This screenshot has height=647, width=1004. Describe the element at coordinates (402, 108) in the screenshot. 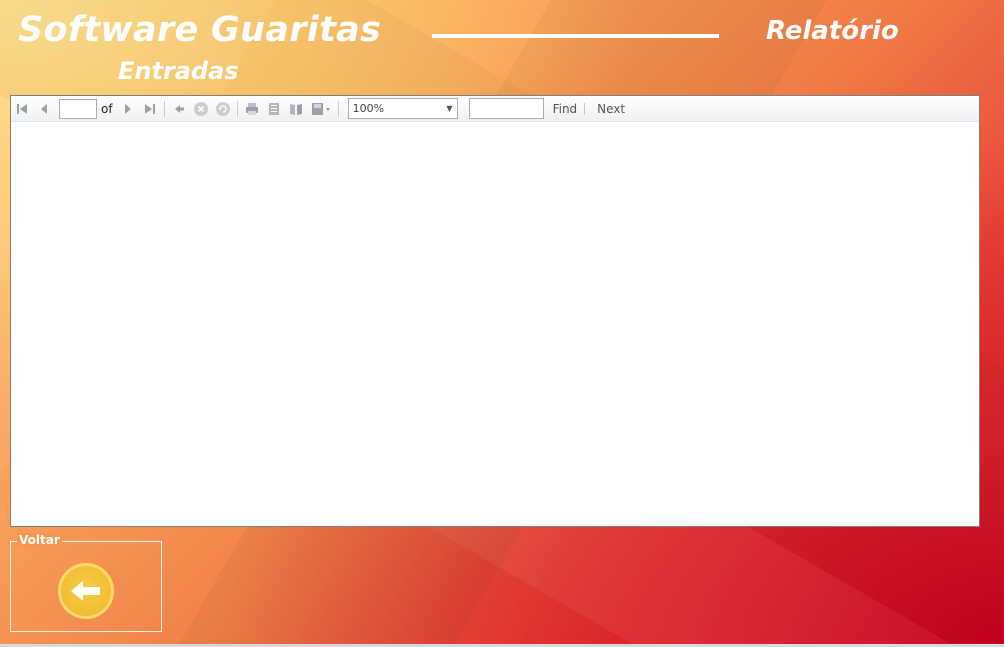

I see `zoom-select: 100% ▼` at that location.